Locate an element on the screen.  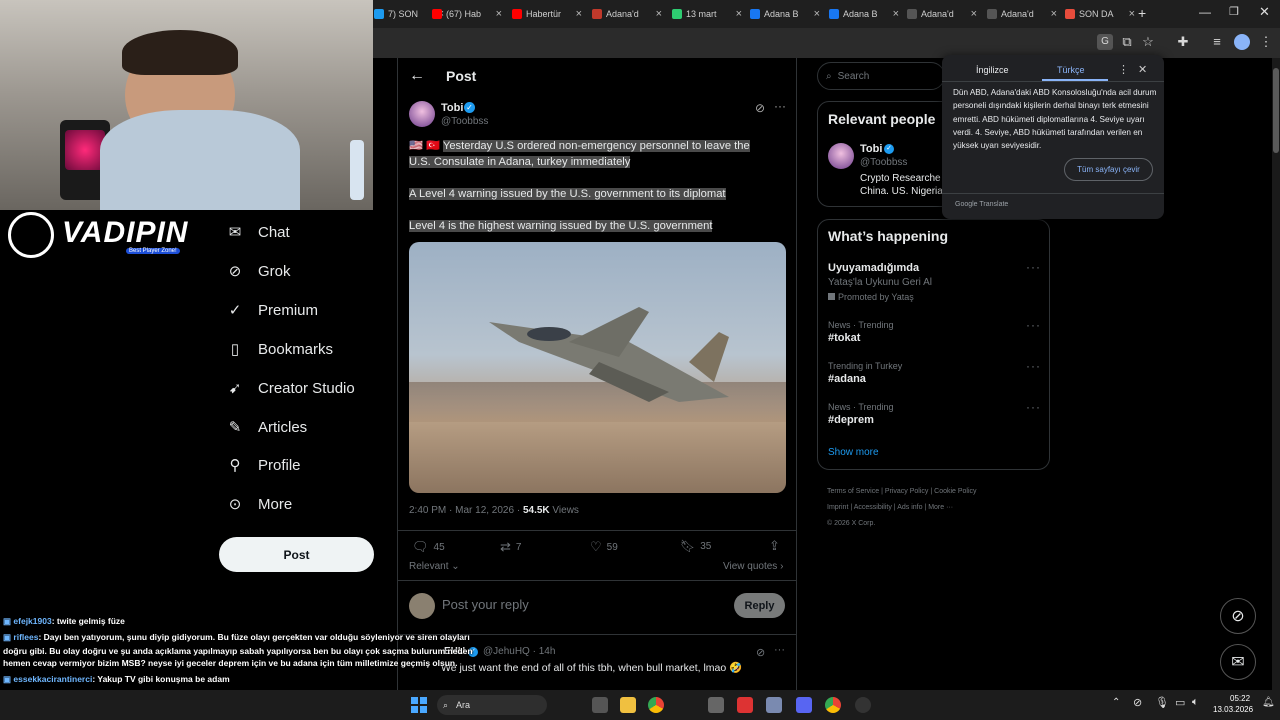
browser-tab: Habertür × is located at coordinates (546, 14).